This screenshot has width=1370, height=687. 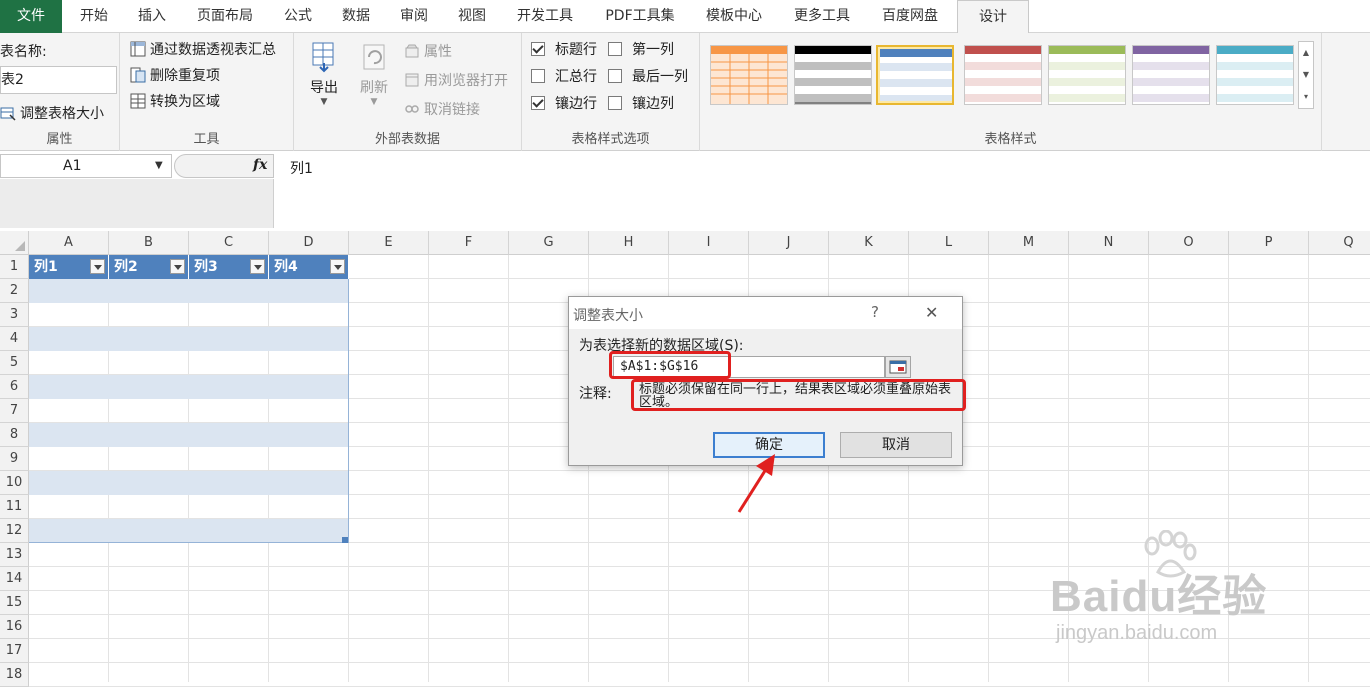 I want to click on row-header-4: 4, so click(x=14, y=339).